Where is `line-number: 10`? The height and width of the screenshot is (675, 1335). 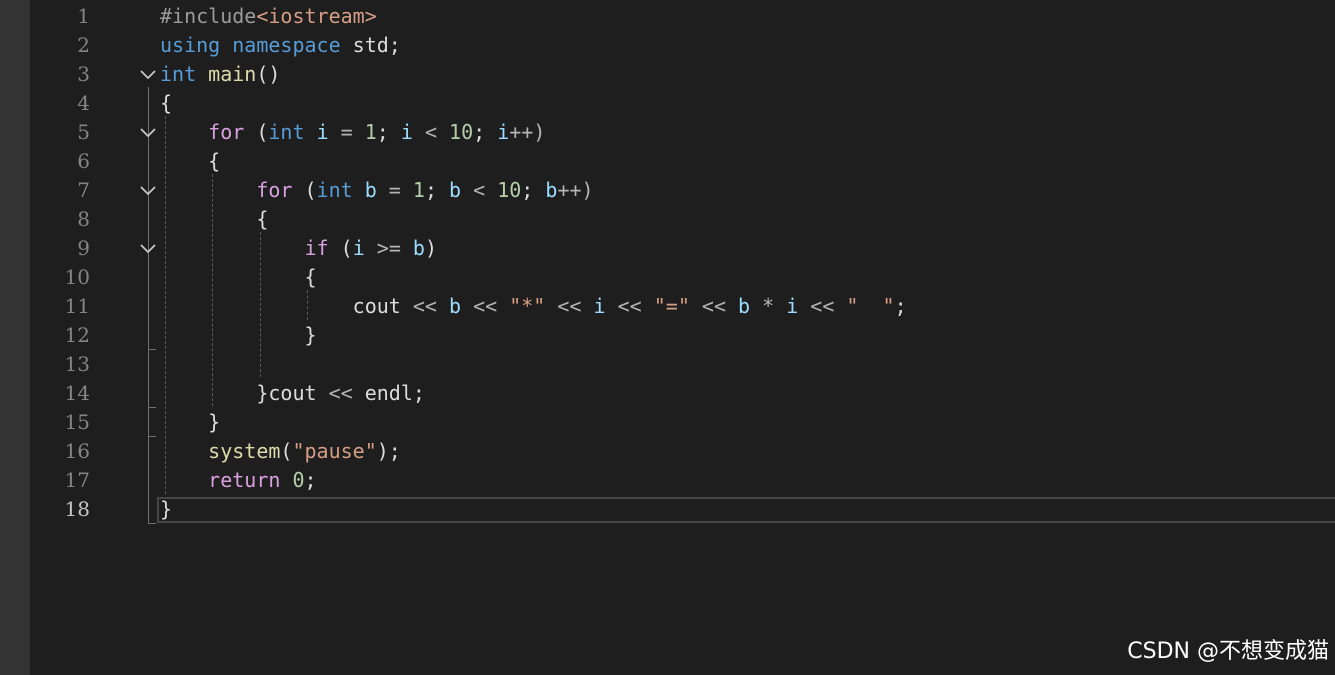
line-number: 10 is located at coordinates (77, 277).